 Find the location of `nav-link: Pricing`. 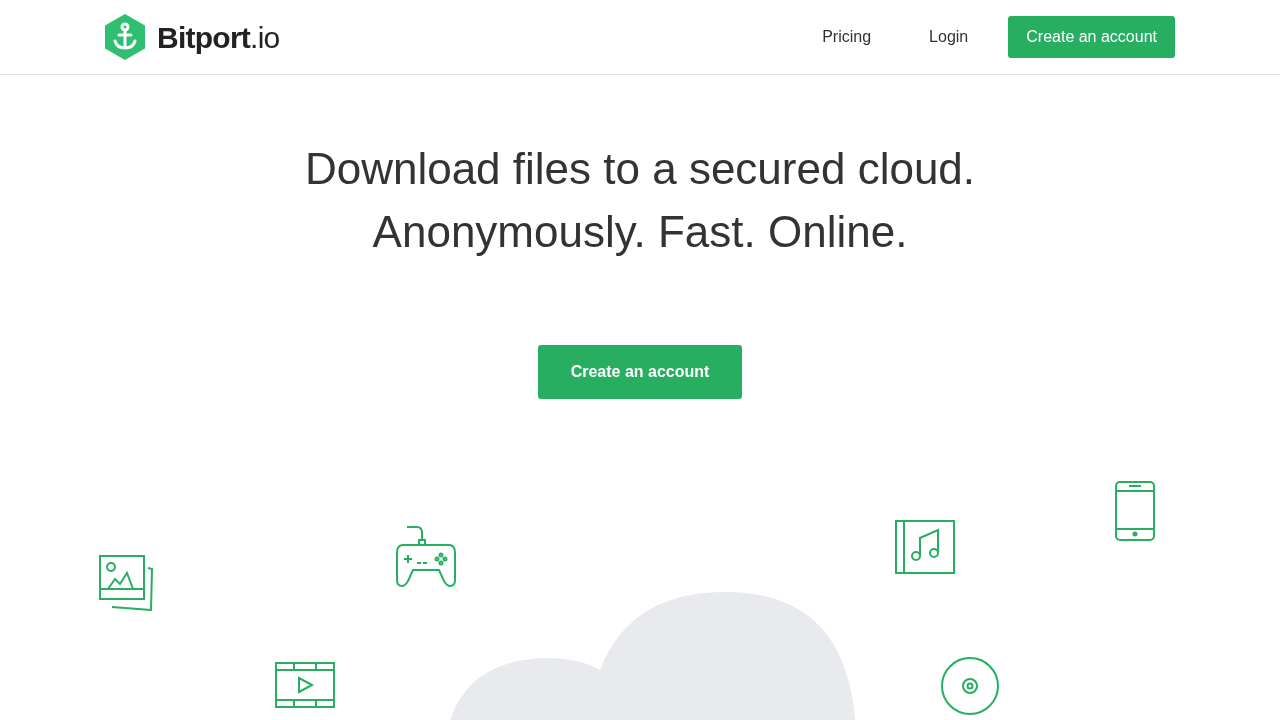

nav-link: Pricing is located at coordinates (847, 37).